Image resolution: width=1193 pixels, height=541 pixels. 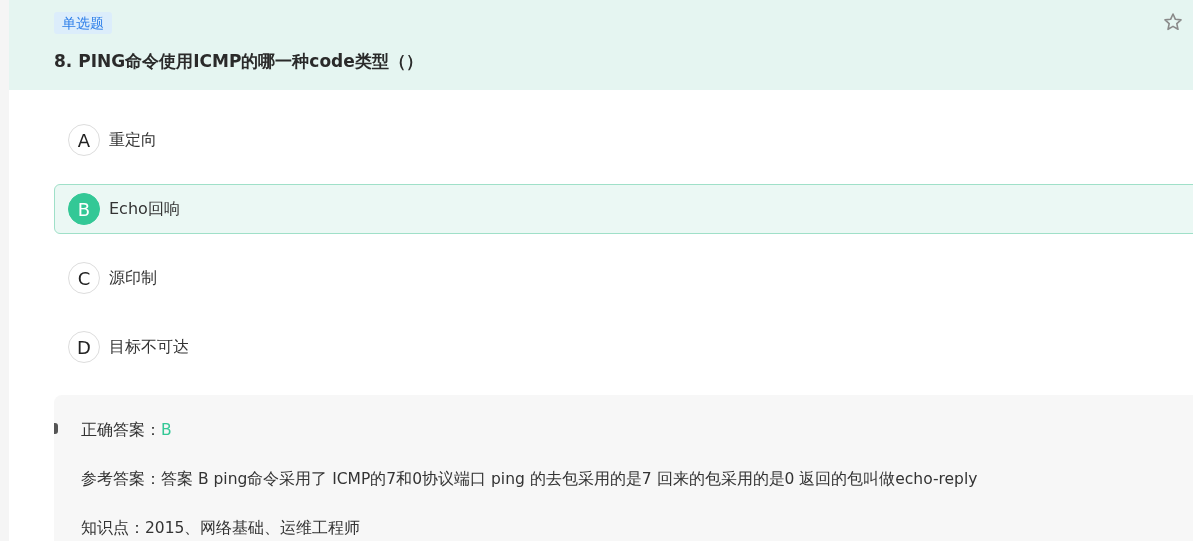 I want to click on star-icon, so click(x=1173, y=22).